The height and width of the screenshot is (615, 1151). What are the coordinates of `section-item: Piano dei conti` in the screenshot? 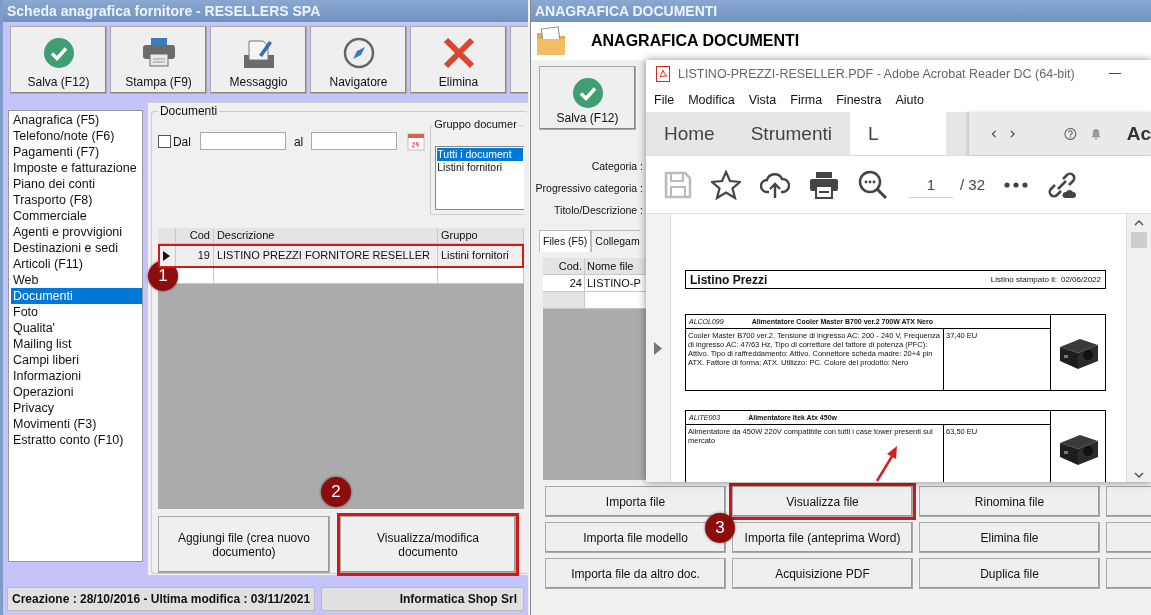 It's located at (76, 184).